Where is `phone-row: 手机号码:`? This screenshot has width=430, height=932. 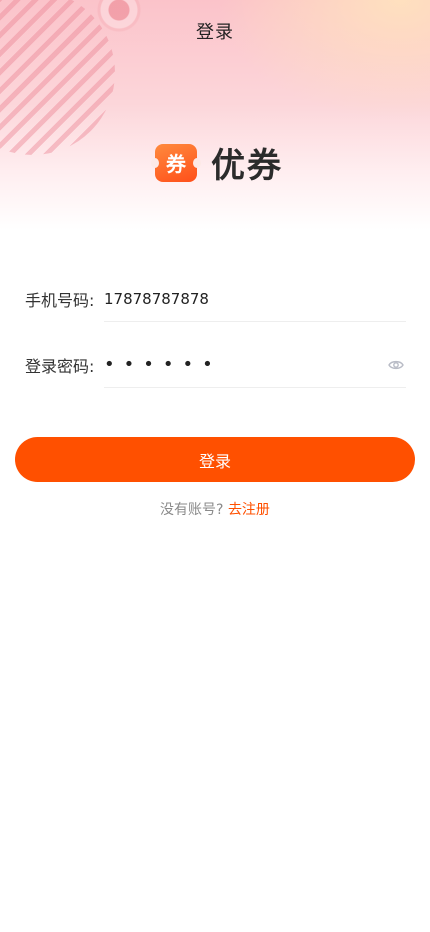 phone-row: 手机号码: is located at coordinates (215, 299).